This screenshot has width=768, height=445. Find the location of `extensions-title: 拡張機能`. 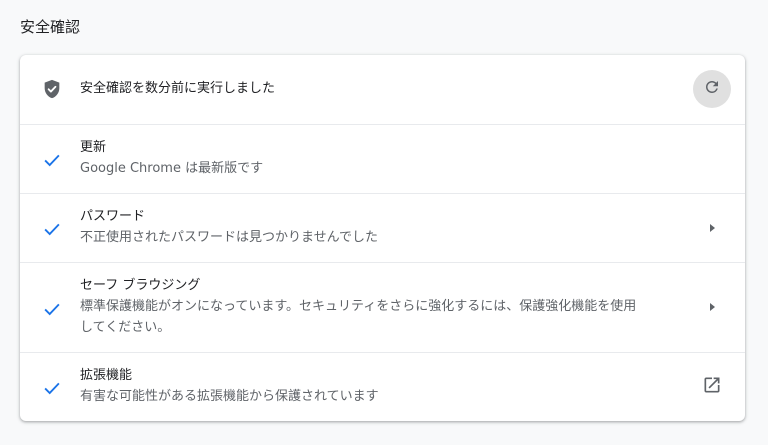

extensions-title: 拡張機能 is located at coordinates (106, 375).